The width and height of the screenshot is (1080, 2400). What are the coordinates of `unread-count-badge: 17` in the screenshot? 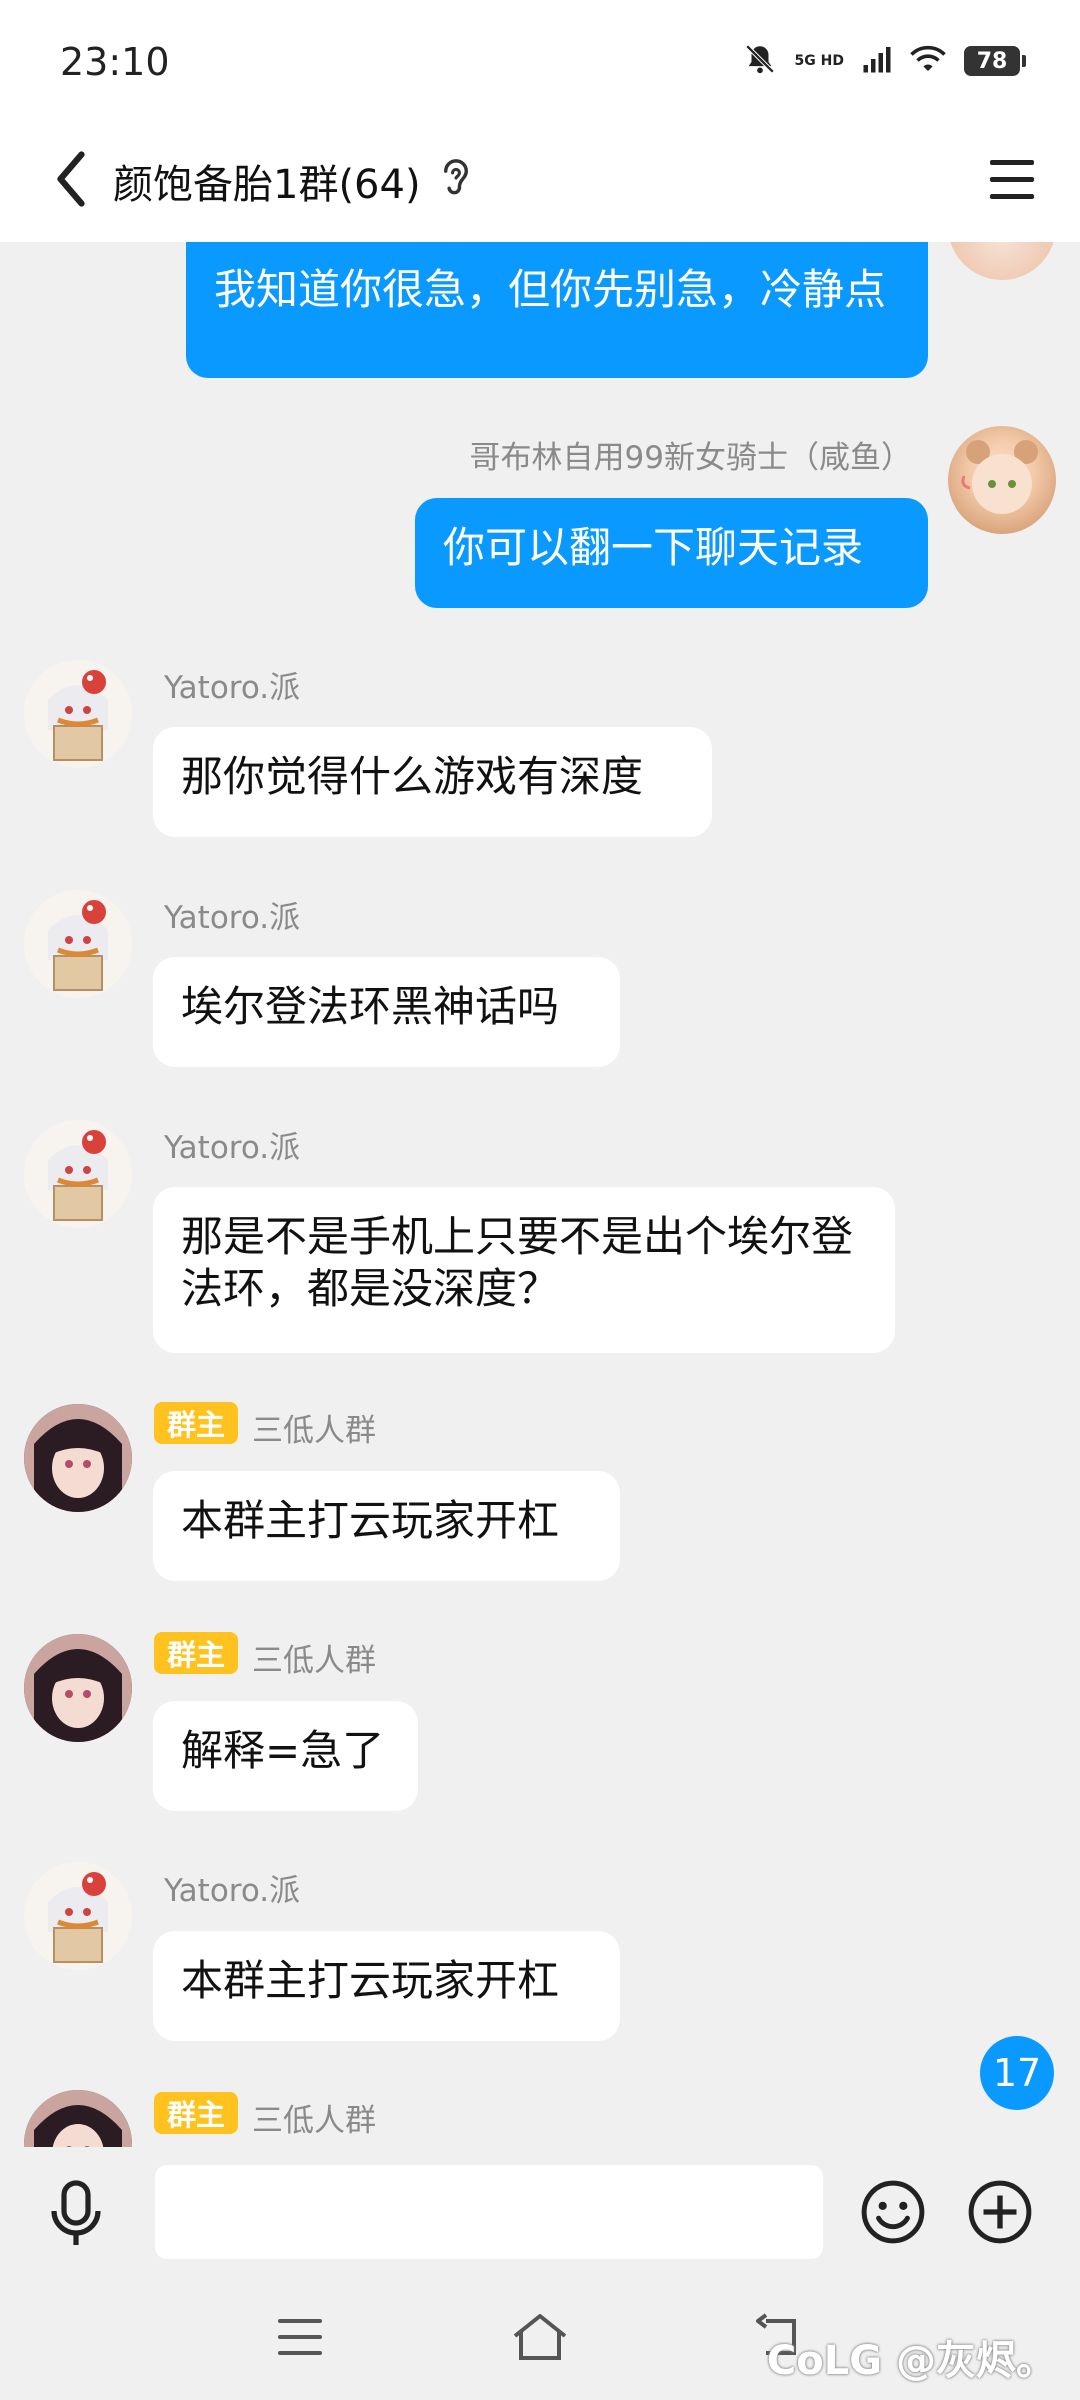 It's located at (1017, 2073).